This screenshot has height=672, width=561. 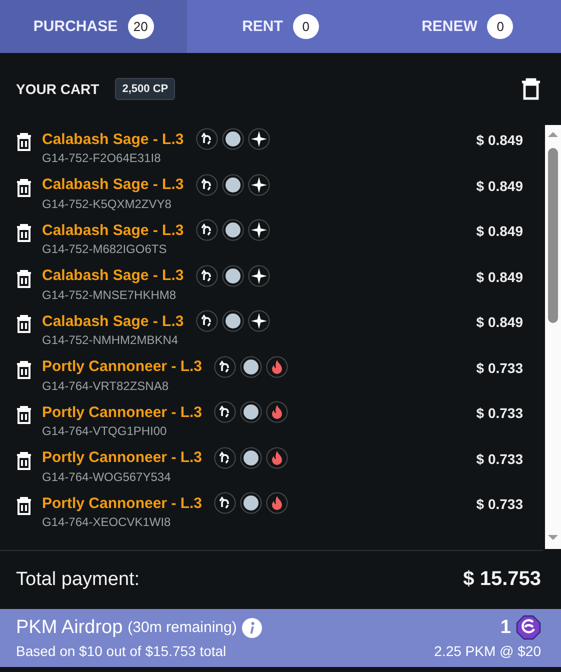 What do you see at coordinates (121, 651) in the screenshot?
I see `airdrop-basis: Based on $10 out of $15.753 total` at bounding box center [121, 651].